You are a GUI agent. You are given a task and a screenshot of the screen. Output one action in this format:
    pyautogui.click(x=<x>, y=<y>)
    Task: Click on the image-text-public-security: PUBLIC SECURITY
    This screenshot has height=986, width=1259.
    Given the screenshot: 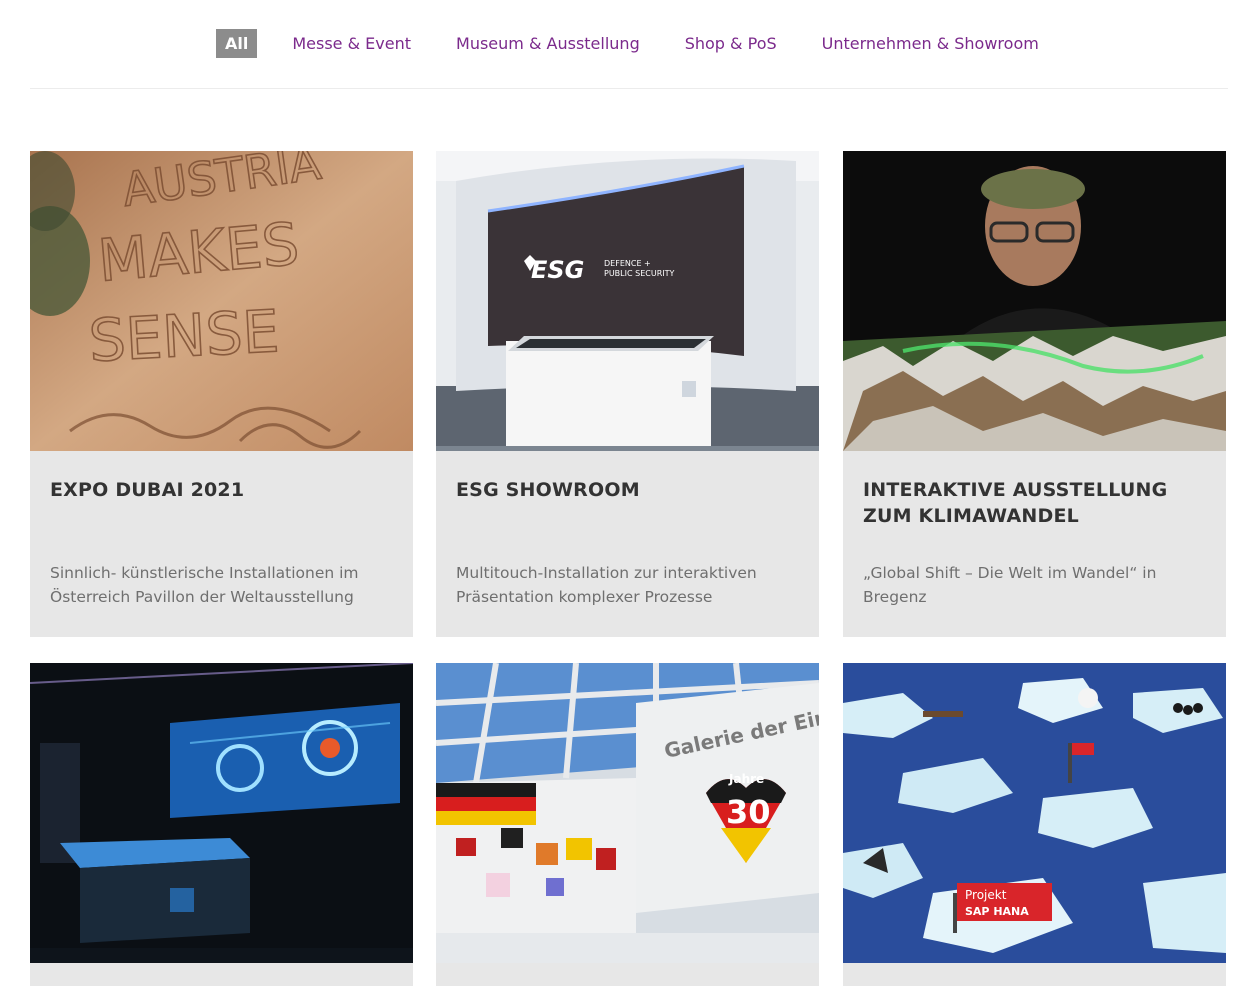 What is the action you would take?
    pyautogui.click(x=639, y=273)
    